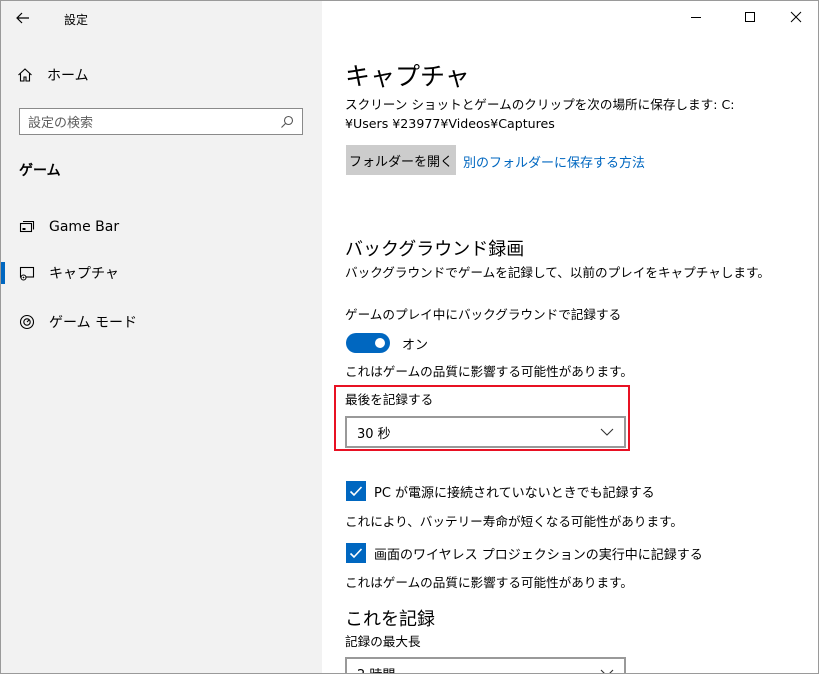  What do you see at coordinates (407, 76) in the screenshot?
I see `page-title: キャプチャ` at bounding box center [407, 76].